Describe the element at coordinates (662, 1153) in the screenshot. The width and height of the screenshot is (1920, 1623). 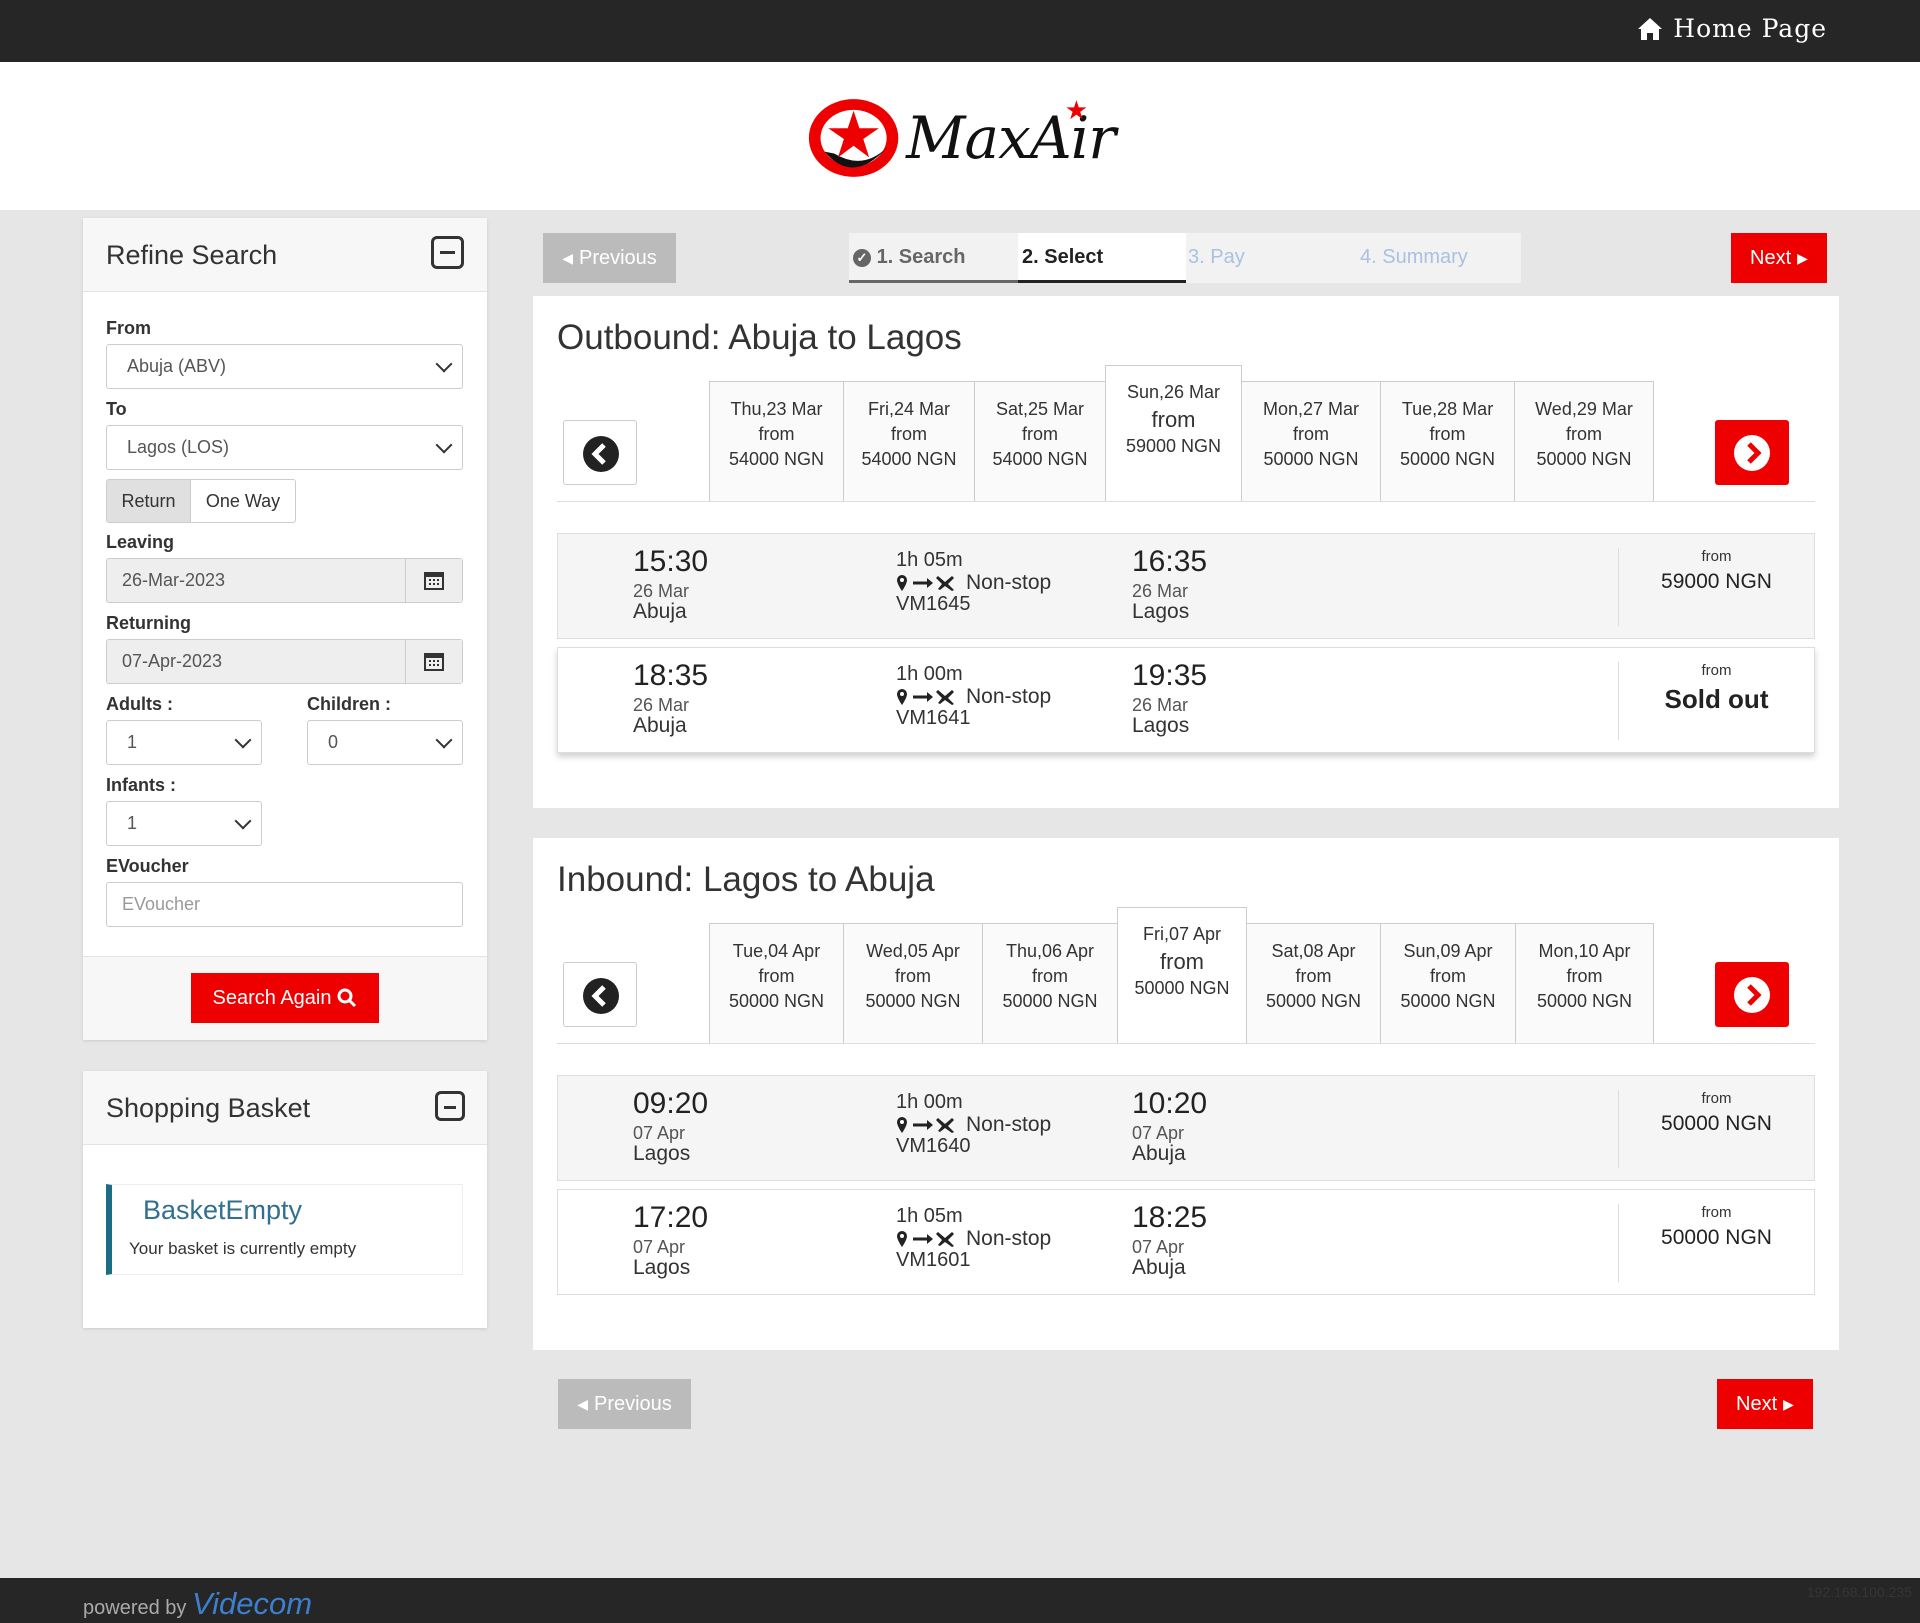
I see `departure-city: Lagos` at that location.